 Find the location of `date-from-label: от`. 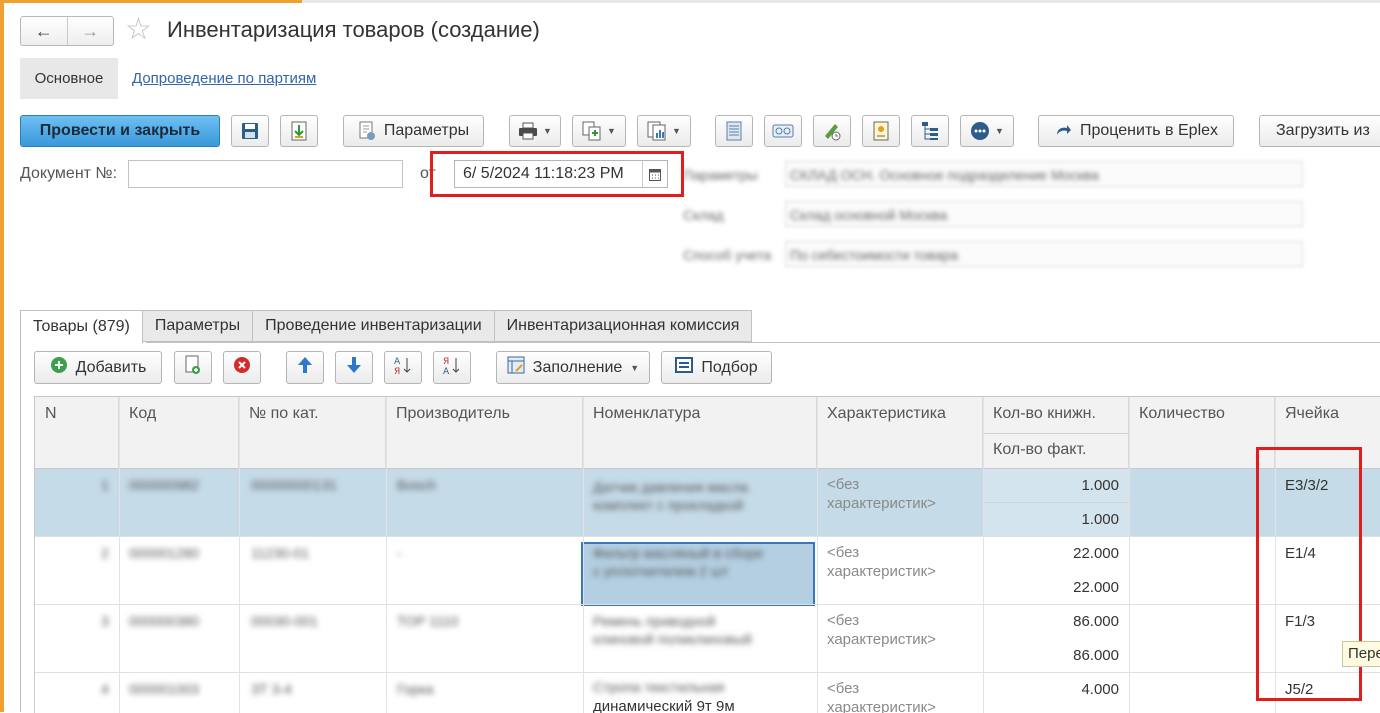

date-from-label: от is located at coordinates (428, 173).